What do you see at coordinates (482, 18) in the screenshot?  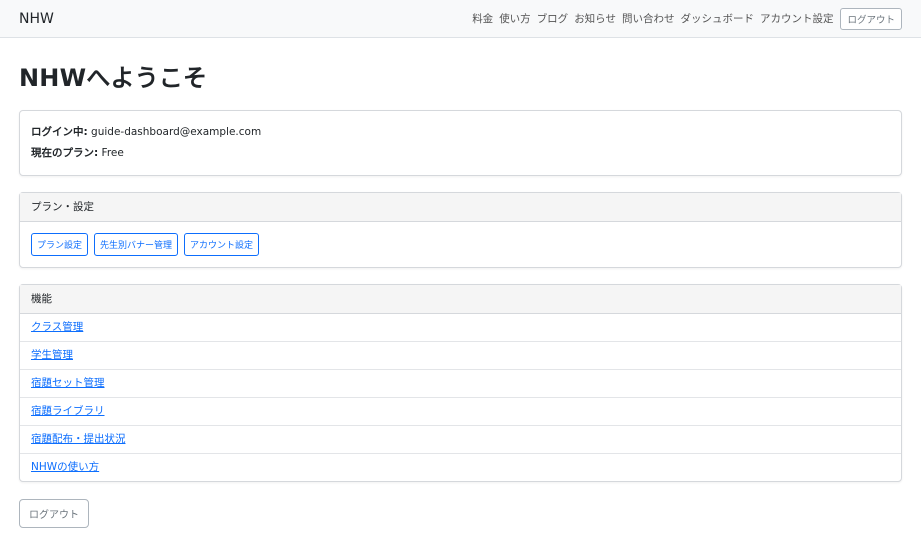 I see `nav-link-pricing: 料金` at bounding box center [482, 18].